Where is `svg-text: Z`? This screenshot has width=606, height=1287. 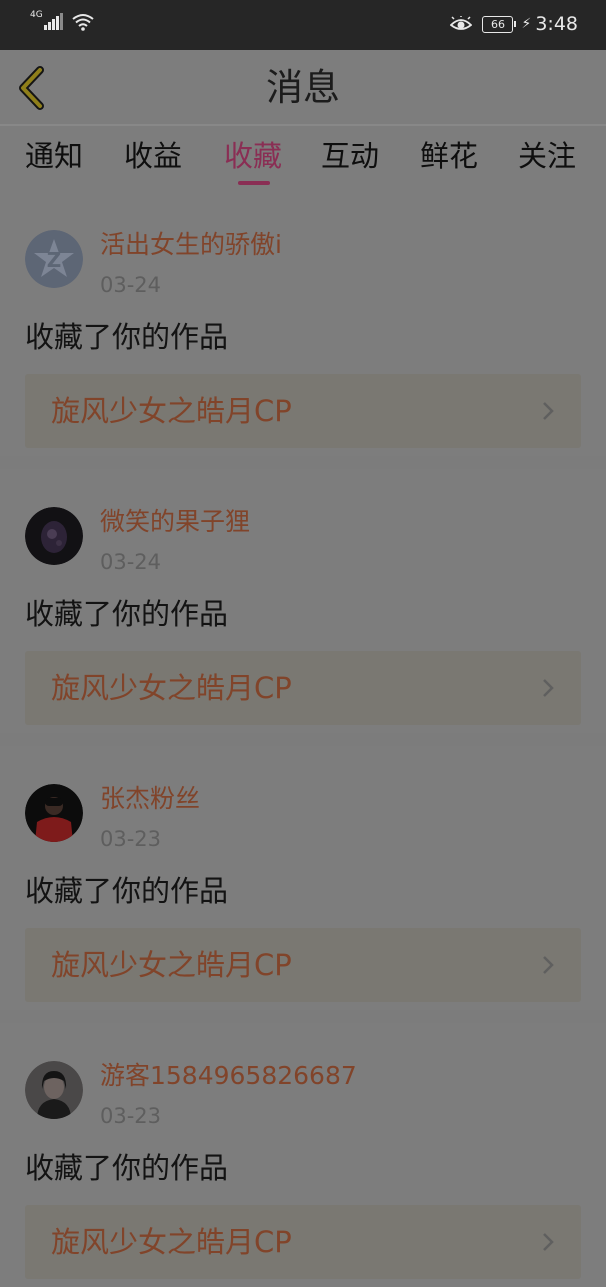
svg-text: Z is located at coordinates (54, 260).